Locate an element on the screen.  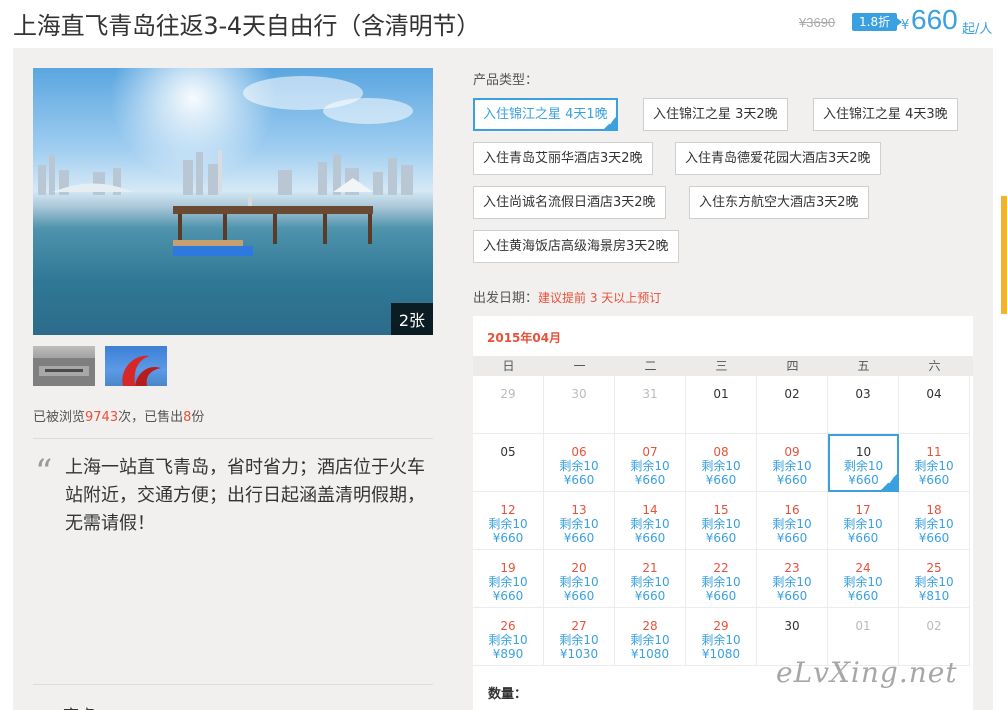
side-float-tab is located at coordinates (1004, 255).